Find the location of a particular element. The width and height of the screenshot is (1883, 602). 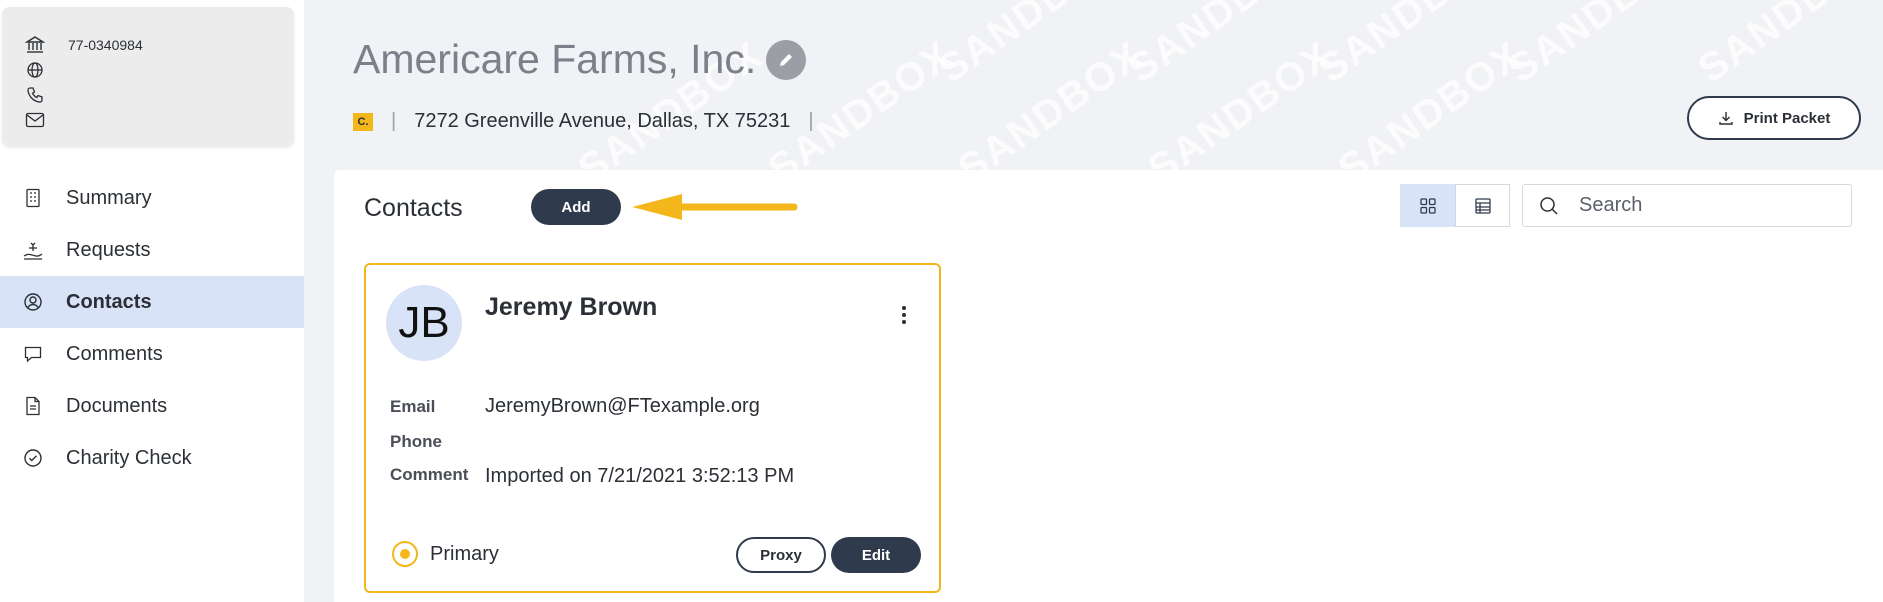

print-packet-button: Print Packet is located at coordinates (1774, 118).